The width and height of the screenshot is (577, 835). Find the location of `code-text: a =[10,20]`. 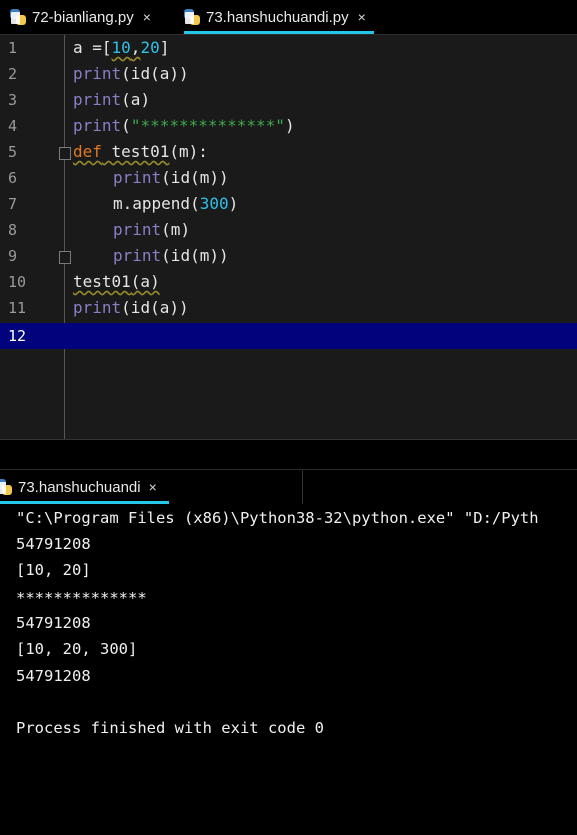

code-text: a =[10,20] is located at coordinates (121, 47).